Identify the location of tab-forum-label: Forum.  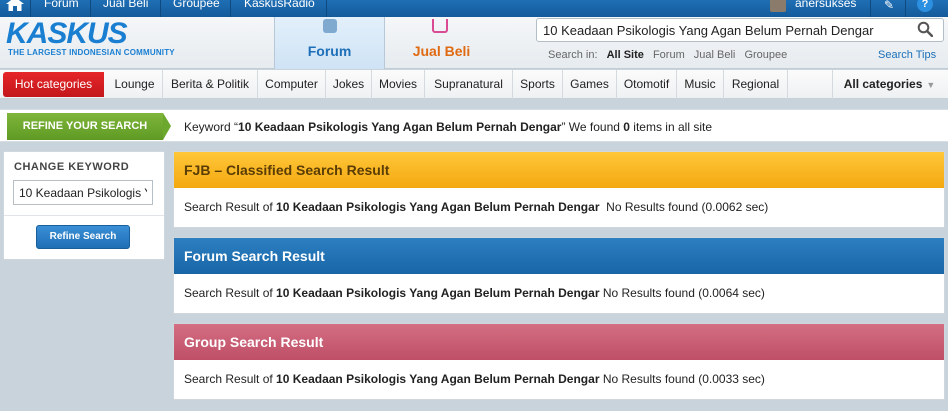
(329, 51).